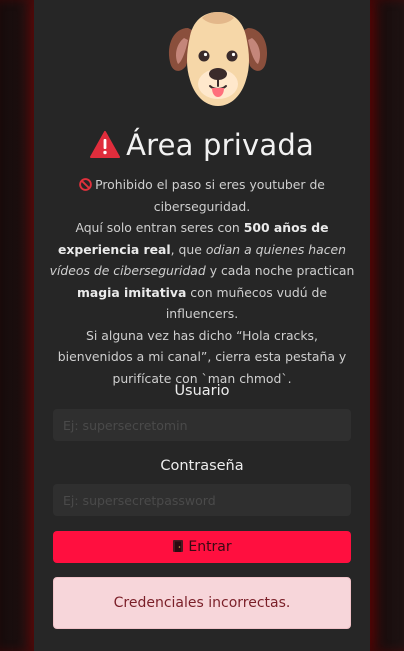  What do you see at coordinates (210, 547) in the screenshot?
I see `login-button-label: Entrar` at bounding box center [210, 547].